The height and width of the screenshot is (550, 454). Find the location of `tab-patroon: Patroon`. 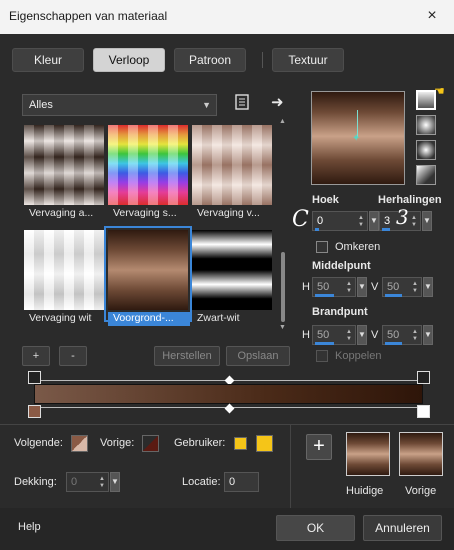

tab-patroon: Patroon is located at coordinates (210, 60).